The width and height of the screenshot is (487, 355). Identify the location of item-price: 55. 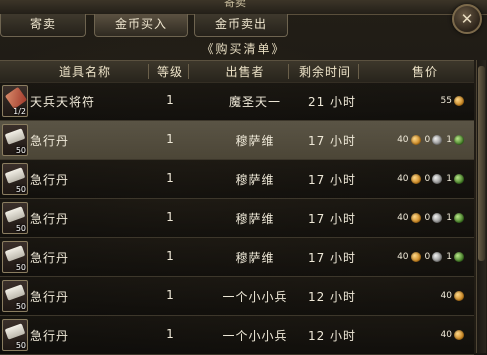
(454, 101).